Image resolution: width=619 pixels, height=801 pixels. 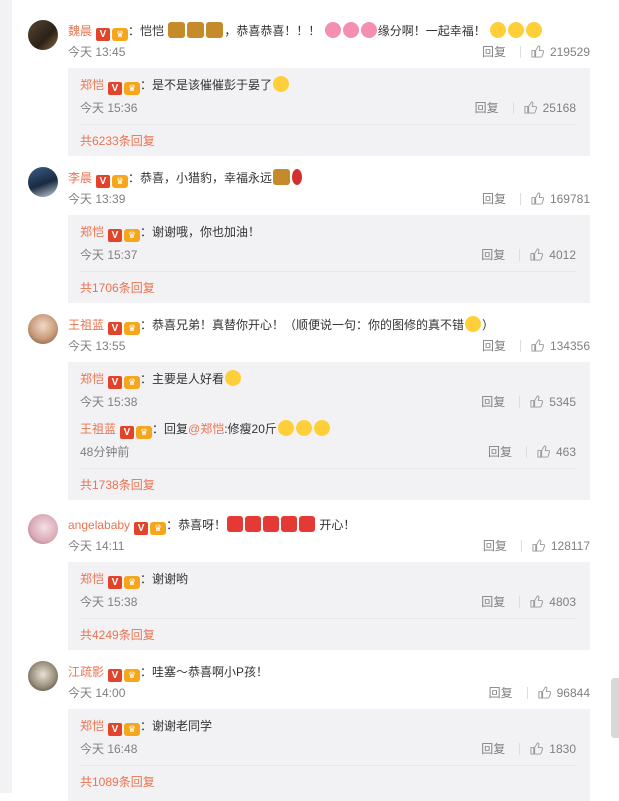 What do you see at coordinates (553, 602) in the screenshot?
I see `like-button: 4803` at bounding box center [553, 602].